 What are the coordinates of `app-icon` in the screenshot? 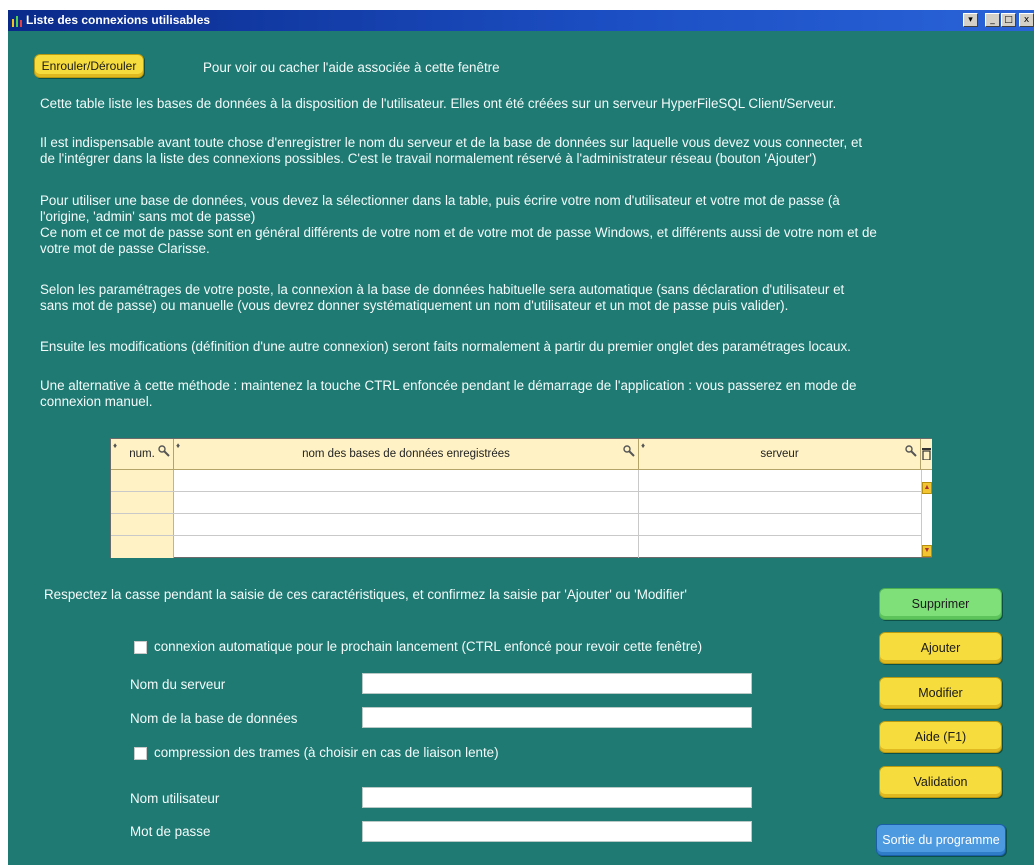 It's located at (17, 20).